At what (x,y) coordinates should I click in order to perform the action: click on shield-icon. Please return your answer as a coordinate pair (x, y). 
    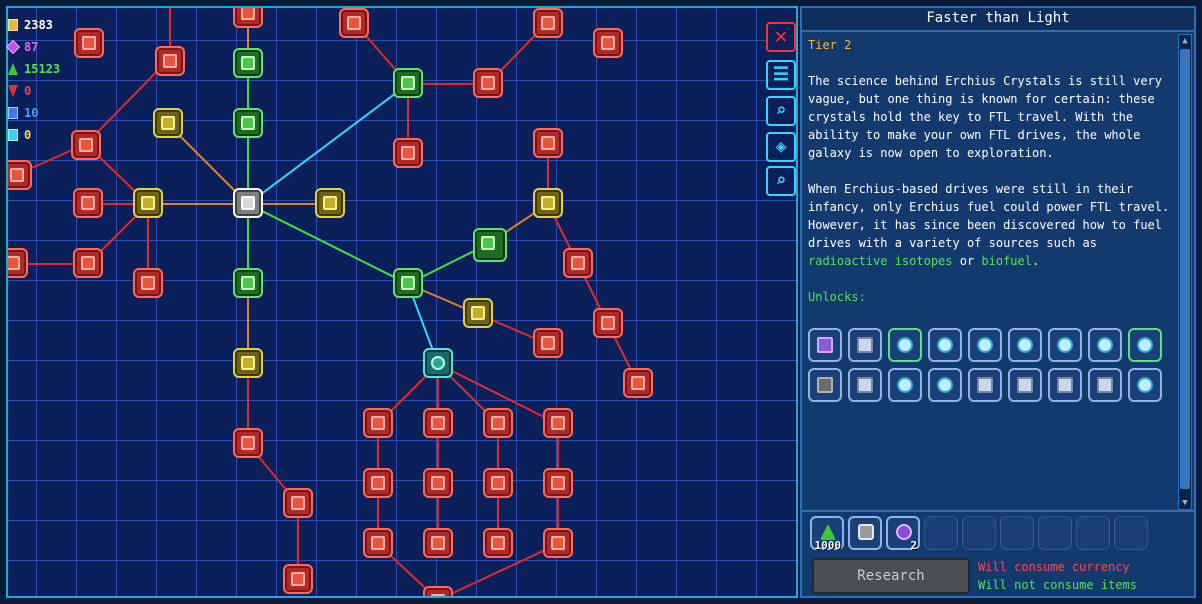
    Looking at the image, I should click on (558, 423).